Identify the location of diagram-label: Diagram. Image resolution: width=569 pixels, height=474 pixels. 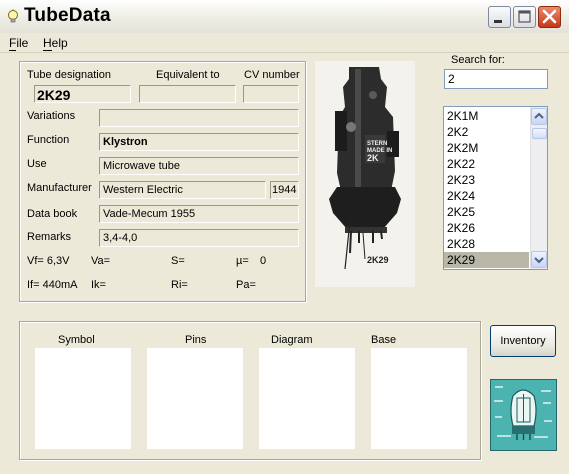
(292, 340).